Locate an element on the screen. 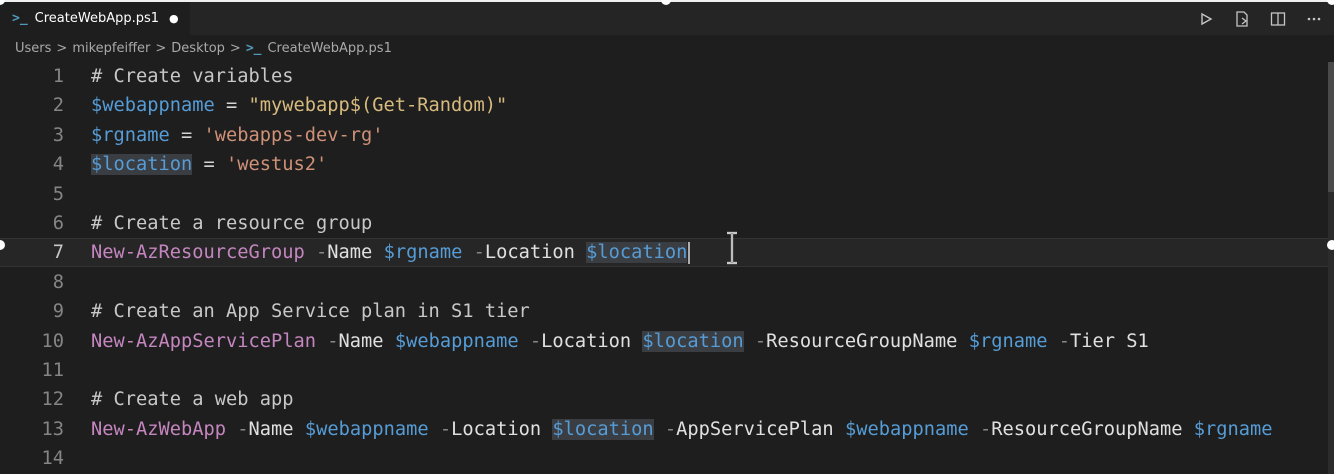 Image resolution: width=1334 pixels, height=474 pixels. code-text: # Create an App Service plan in S1 tier is located at coordinates (310, 311).